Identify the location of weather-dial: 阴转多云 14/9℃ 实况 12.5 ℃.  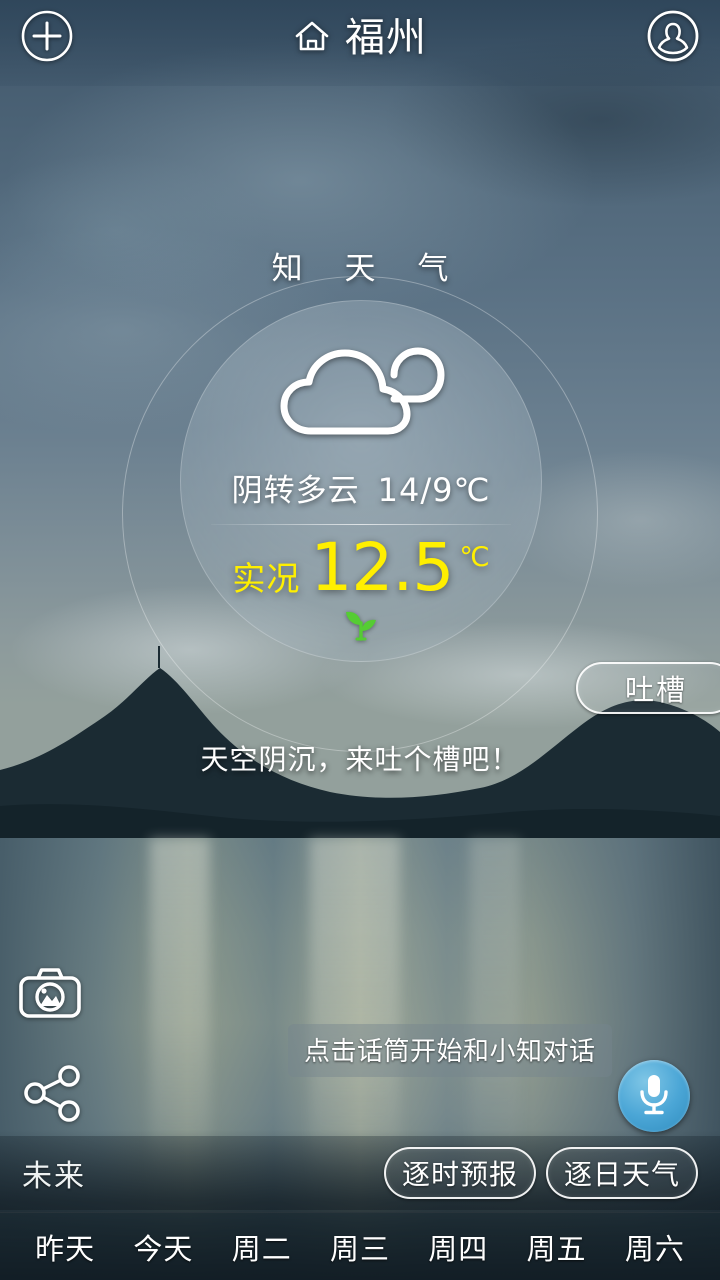
(361, 481).